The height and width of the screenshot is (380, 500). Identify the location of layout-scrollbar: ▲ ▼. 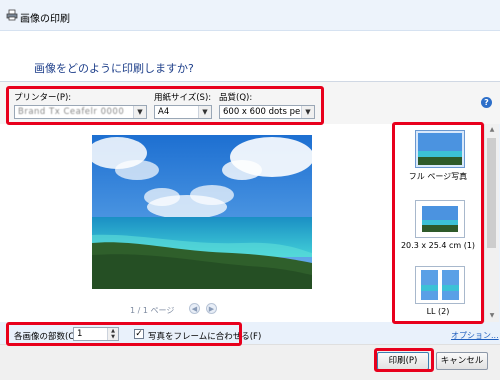
(491, 223).